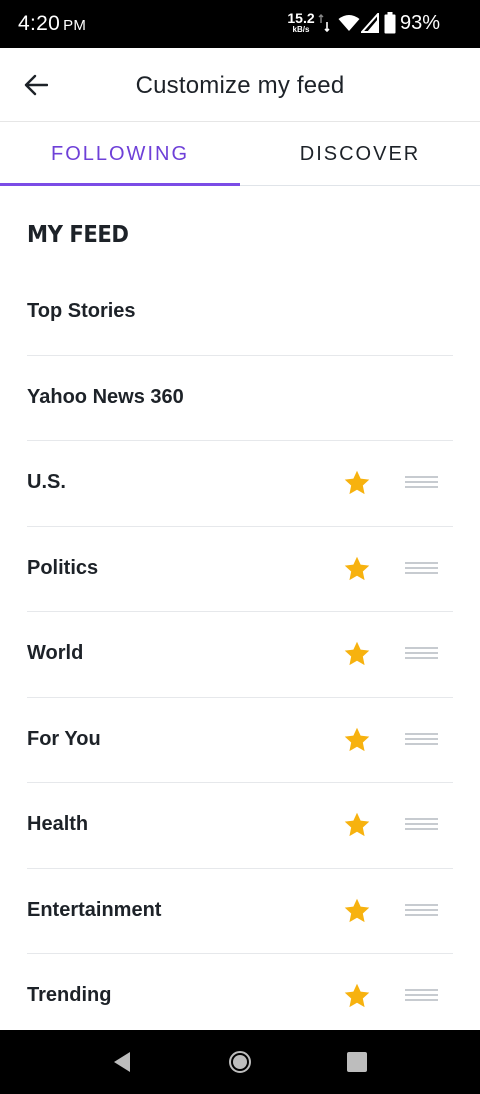  What do you see at coordinates (120, 154) in the screenshot?
I see `tab-following: FOLLOWING` at bounding box center [120, 154].